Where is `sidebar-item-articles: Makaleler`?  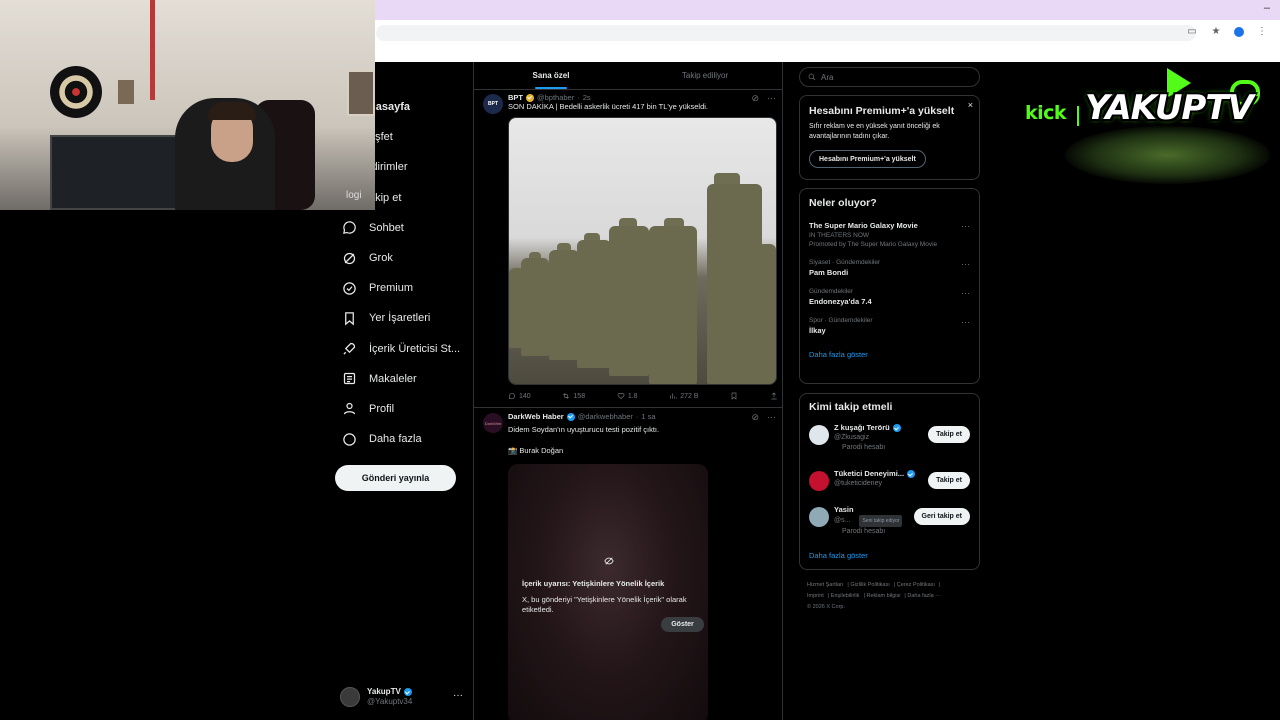
sidebar-item-articles: Makaleler is located at coordinates (400, 379).